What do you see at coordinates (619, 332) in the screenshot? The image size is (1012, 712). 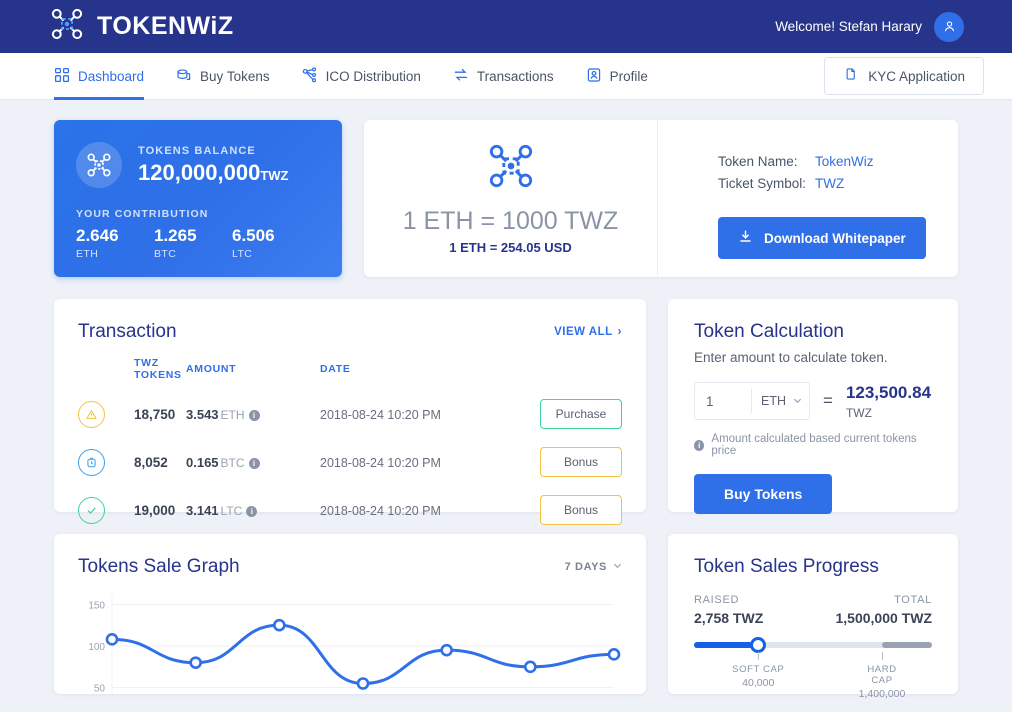 I see `chevron-right-icon: ›` at bounding box center [619, 332].